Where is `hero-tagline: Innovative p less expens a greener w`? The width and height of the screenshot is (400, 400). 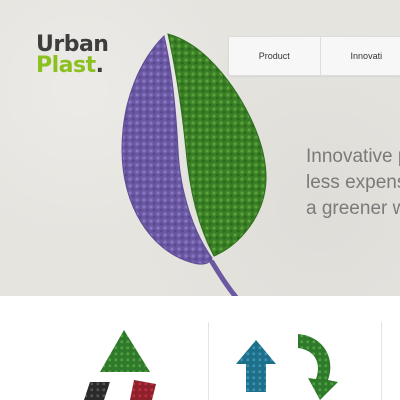 hero-tagline: Innovative p less expens a greener w is located at coordinates (353, 183).